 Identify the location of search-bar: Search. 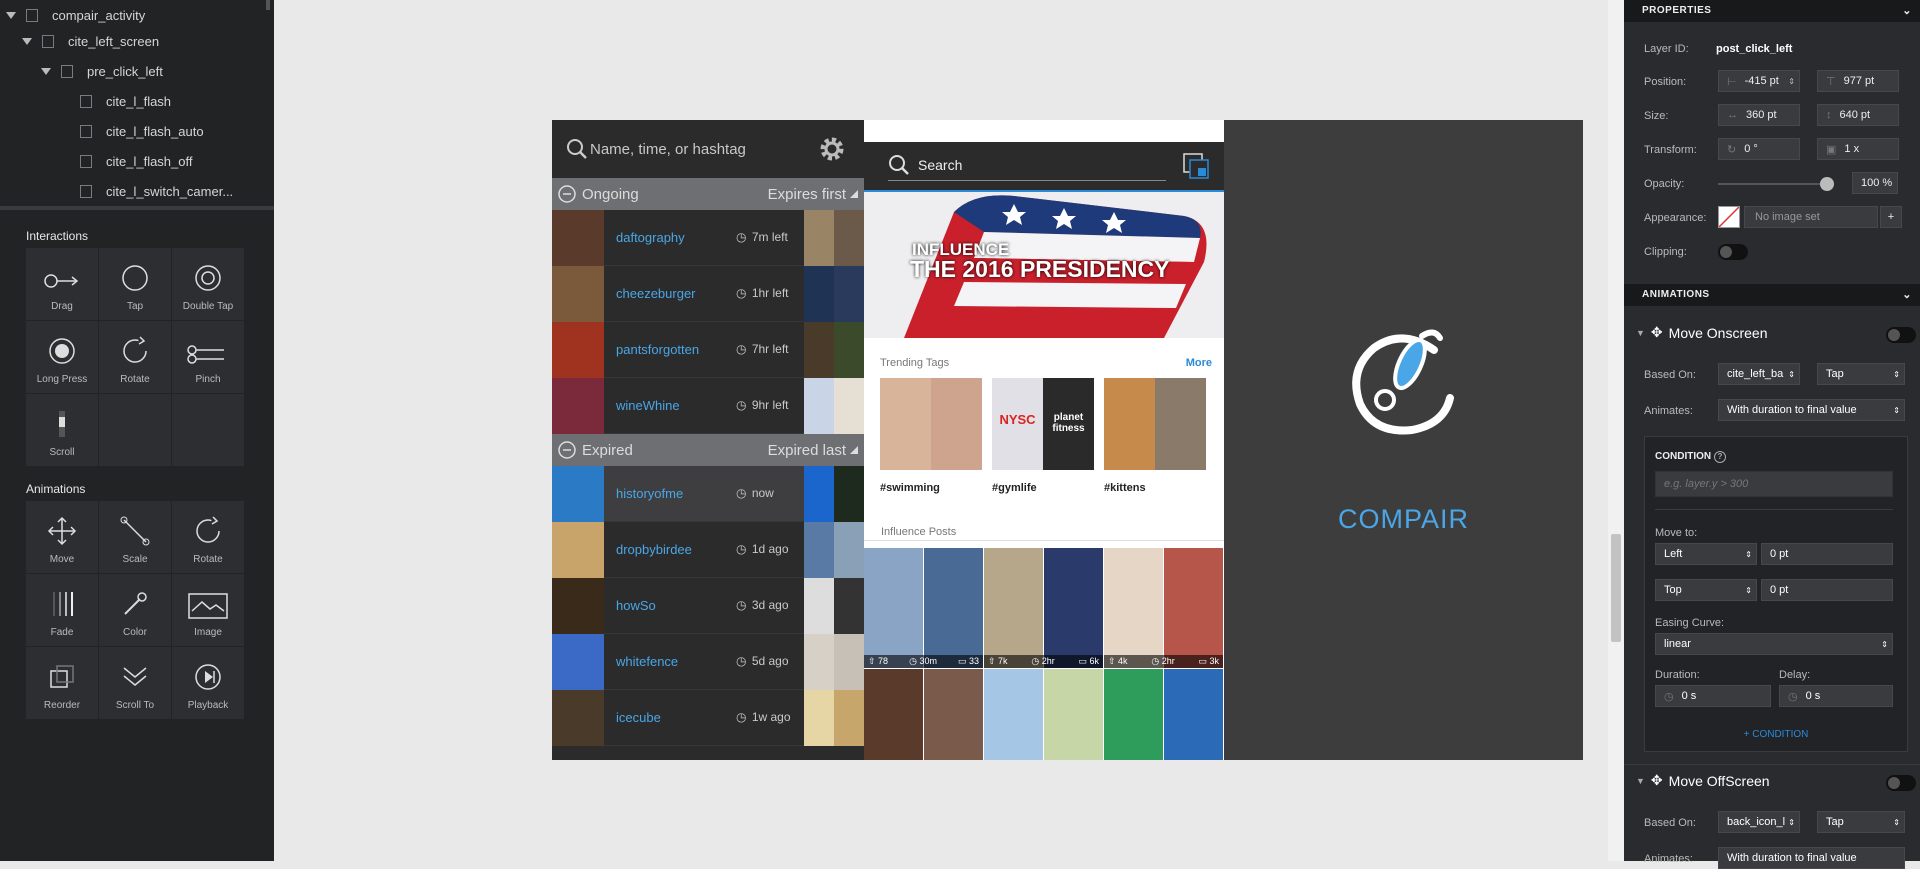
(1044, 166).